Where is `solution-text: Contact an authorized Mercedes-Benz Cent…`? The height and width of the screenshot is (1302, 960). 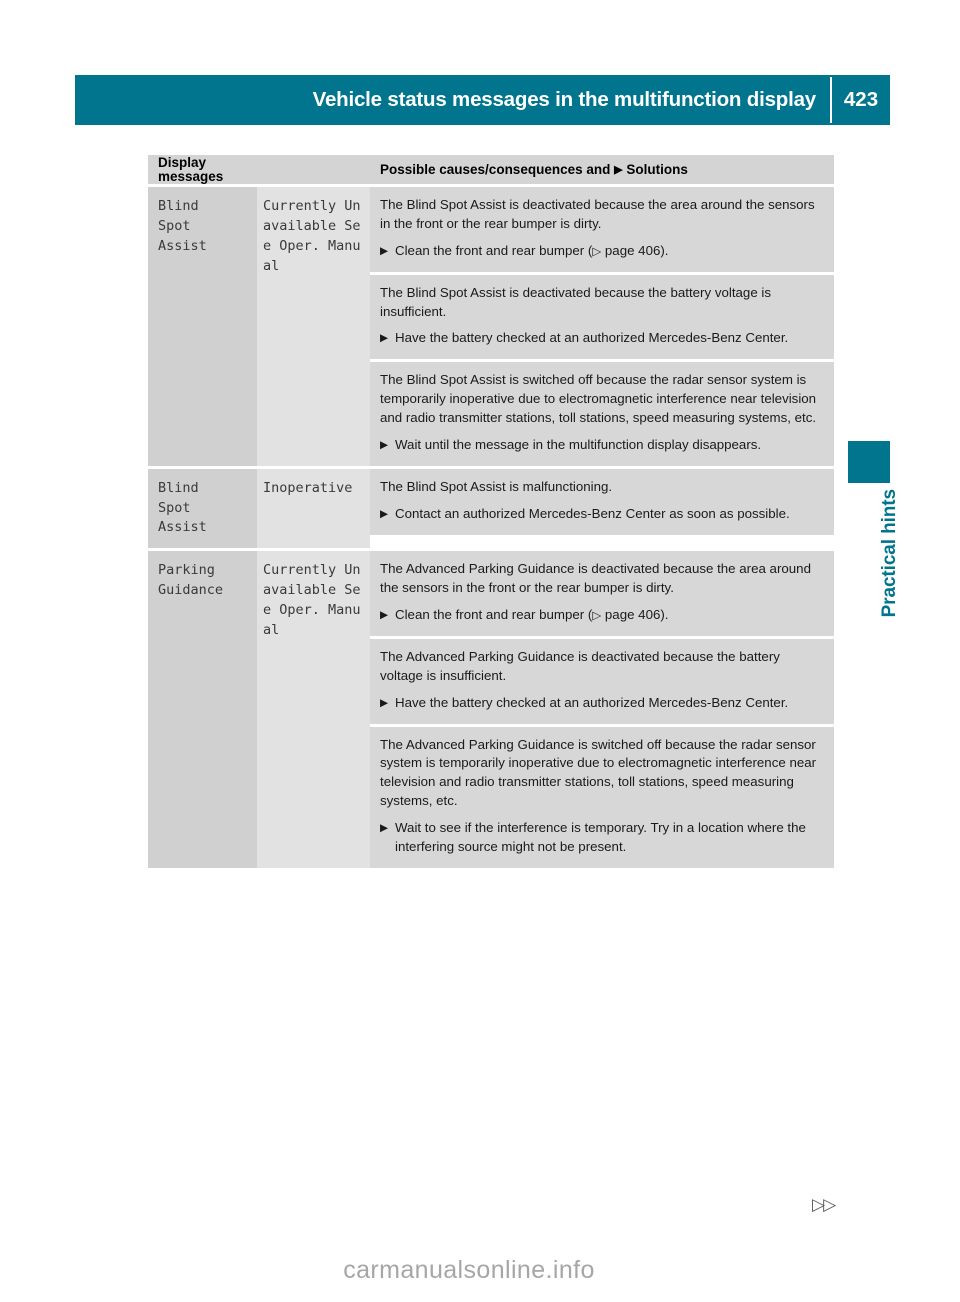
solution-text: Contact an authorized Mercedes-Benz Cent… is located at coordinates (608, 514).